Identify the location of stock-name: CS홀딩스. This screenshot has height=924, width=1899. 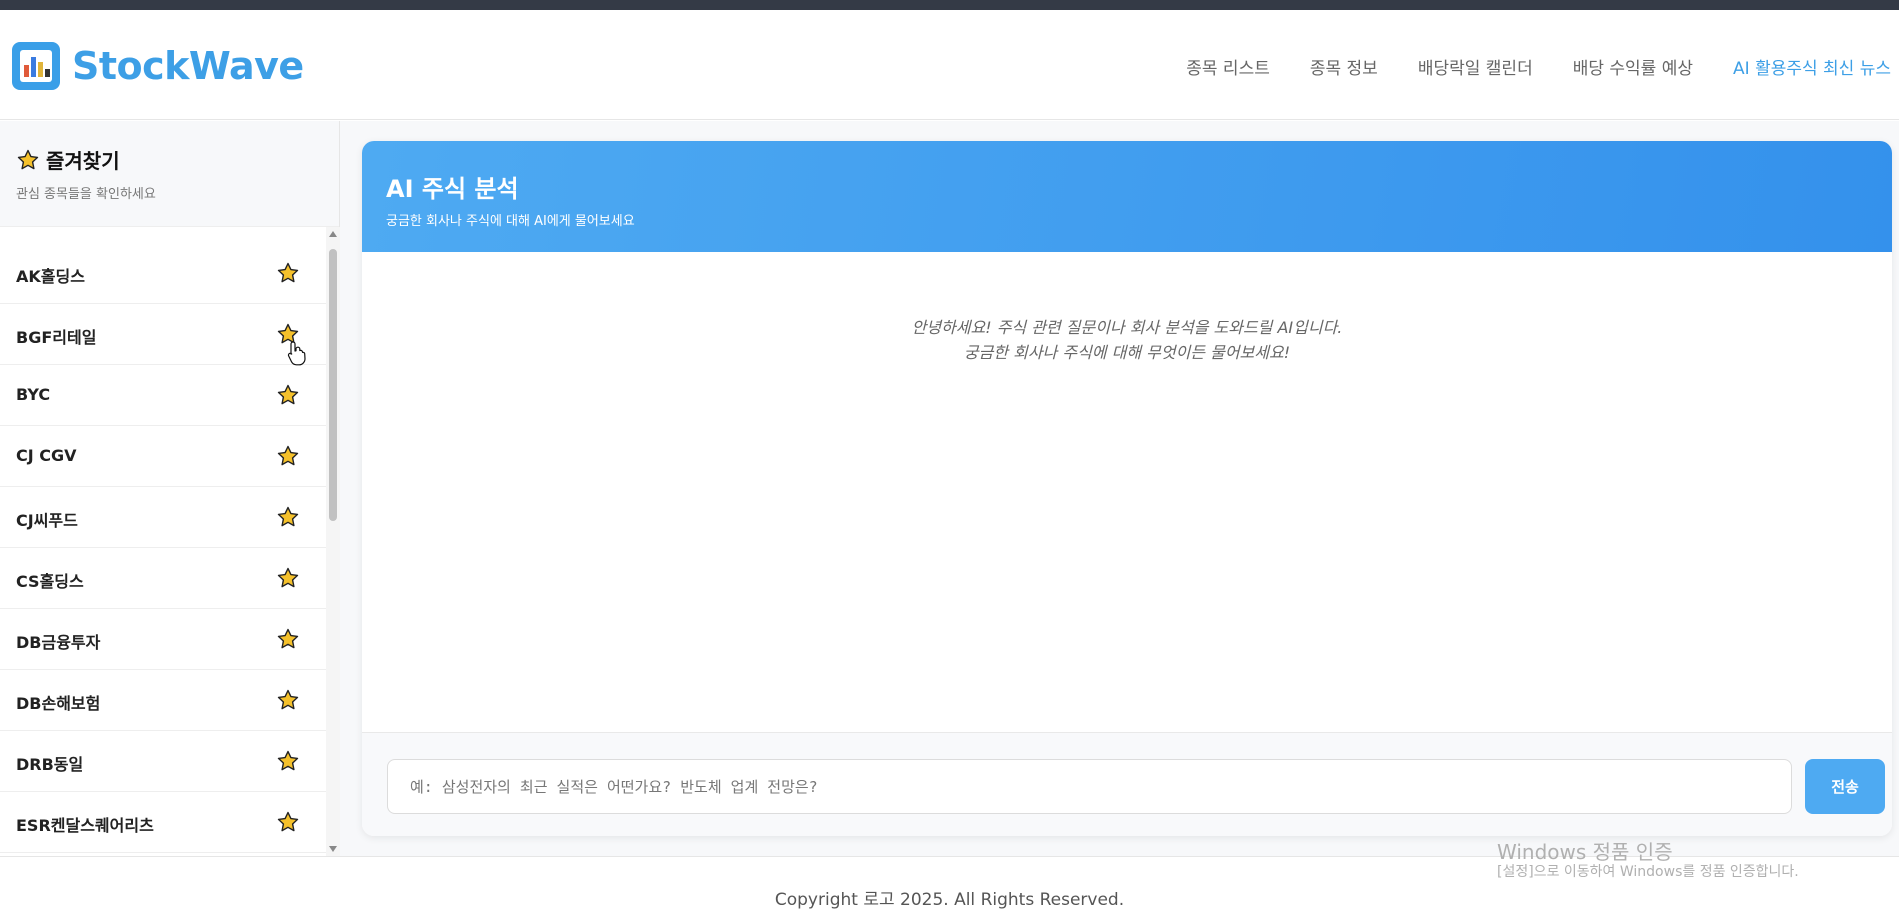
(50, 580).